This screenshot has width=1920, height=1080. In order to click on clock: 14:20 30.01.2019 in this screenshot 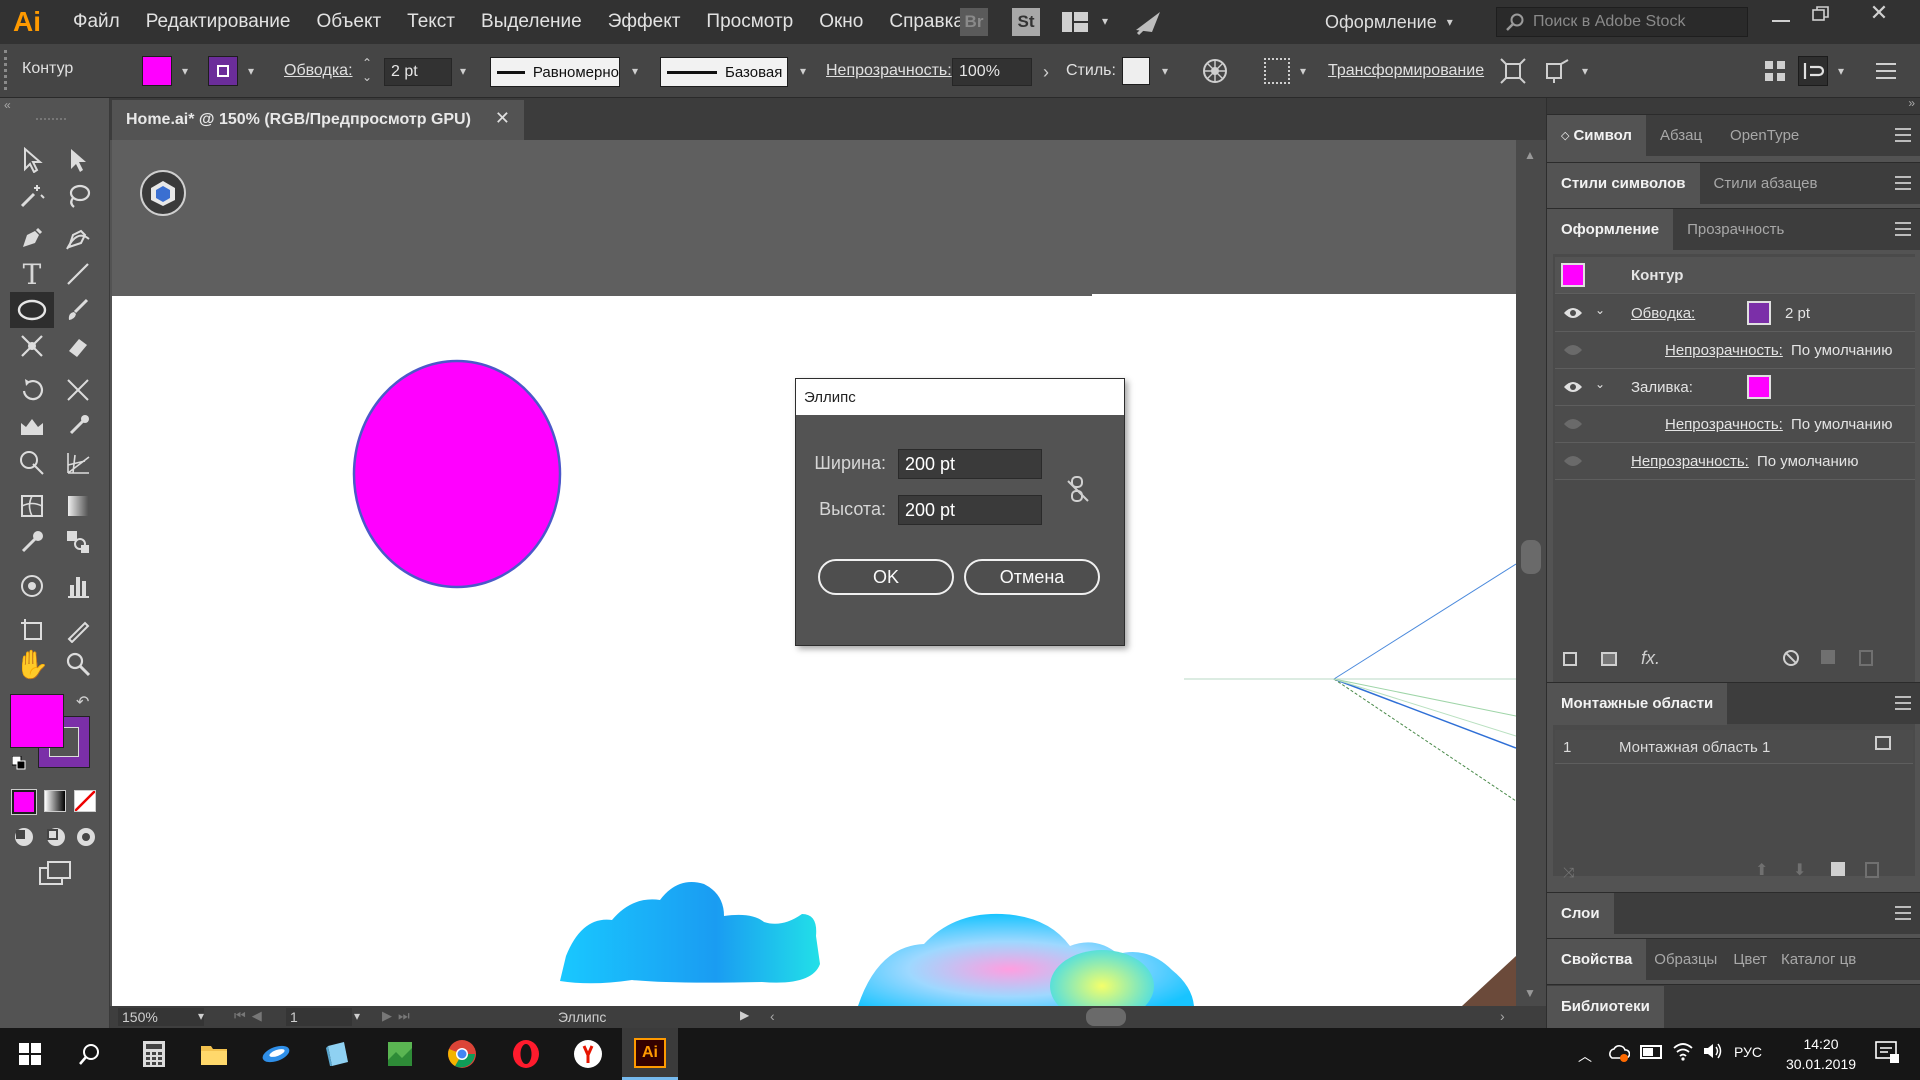, I will do `click(1821, 1054)`.